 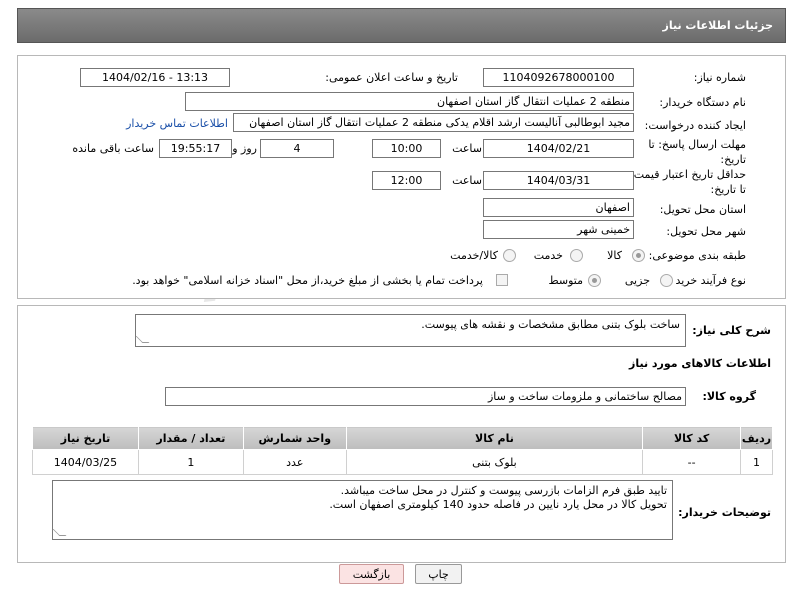 What do you see at coordinates (731, 330) in the screenshot?
I see `description-label: شرح کلی نیاز:` at bounding box center [731, 330].